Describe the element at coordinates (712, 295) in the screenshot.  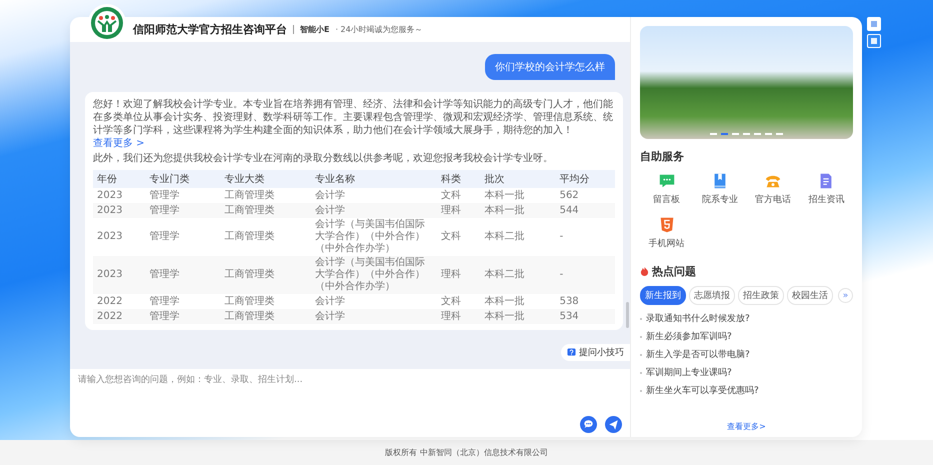
I see `topic-tab: 志愿填报` at that location.